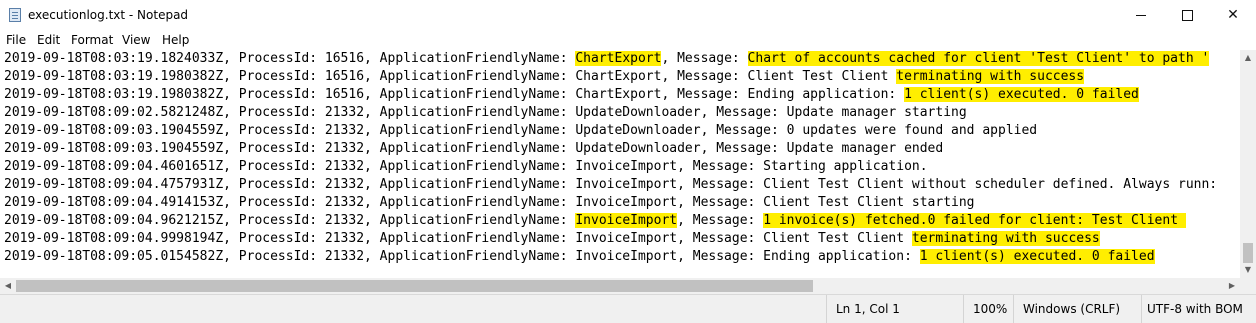 This screenshot has height=323, width=1256. What do you see at coordinates (626, 220) in the screenshot?
I see `highlighted-text: InvoiceImport` at bounding box center [626, 220].